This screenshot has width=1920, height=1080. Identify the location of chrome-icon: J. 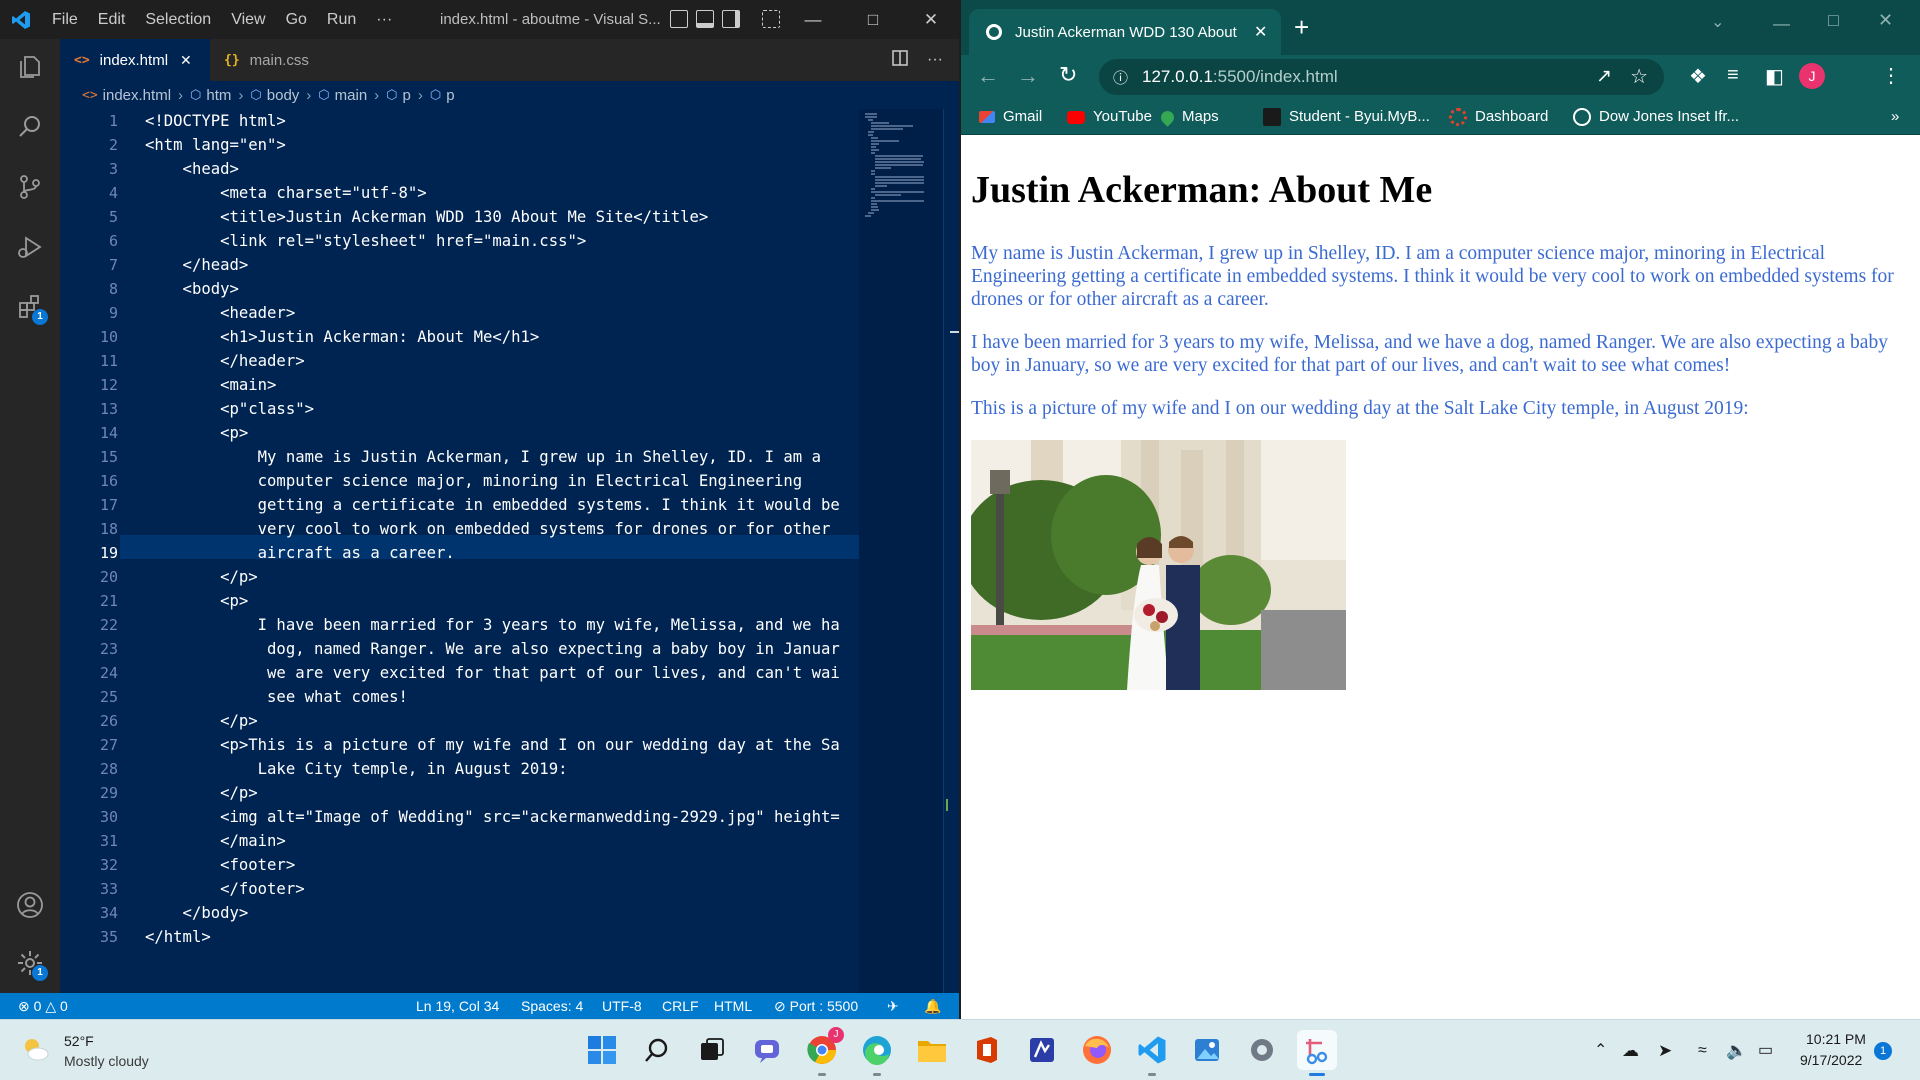
(823, 1051).